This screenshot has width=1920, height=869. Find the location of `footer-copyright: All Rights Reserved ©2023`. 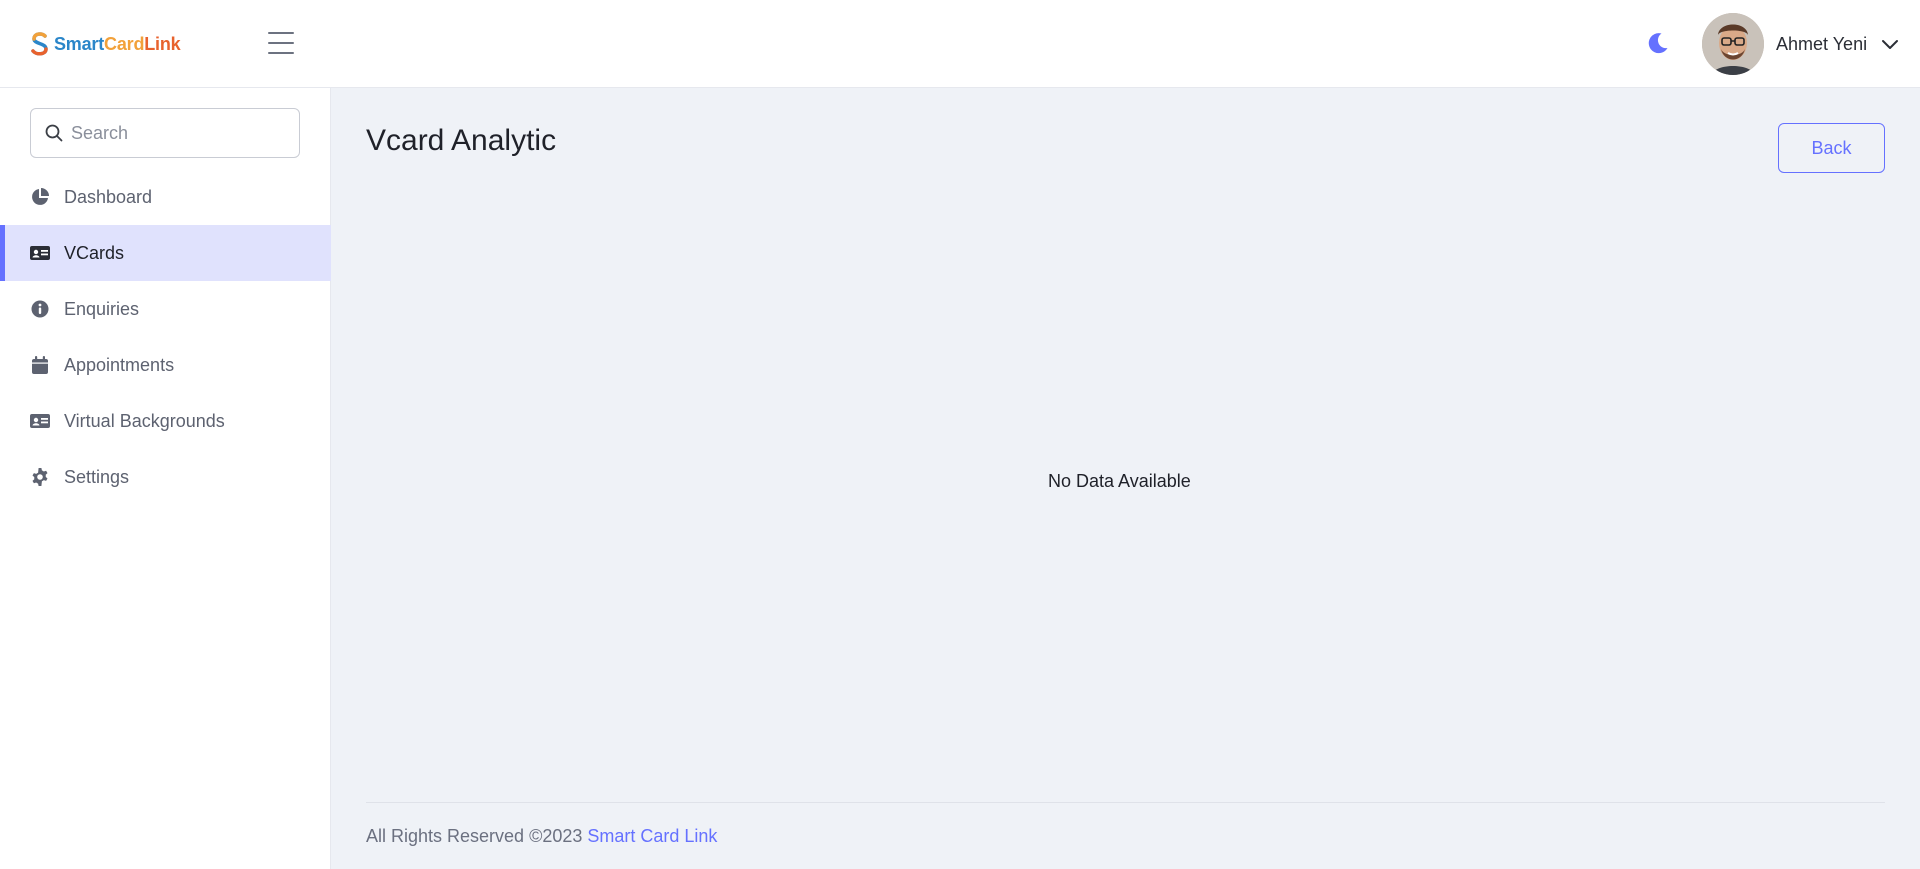

footer-copyright: All Rights Reserved ©2023 is located at coordinates (474, 836).